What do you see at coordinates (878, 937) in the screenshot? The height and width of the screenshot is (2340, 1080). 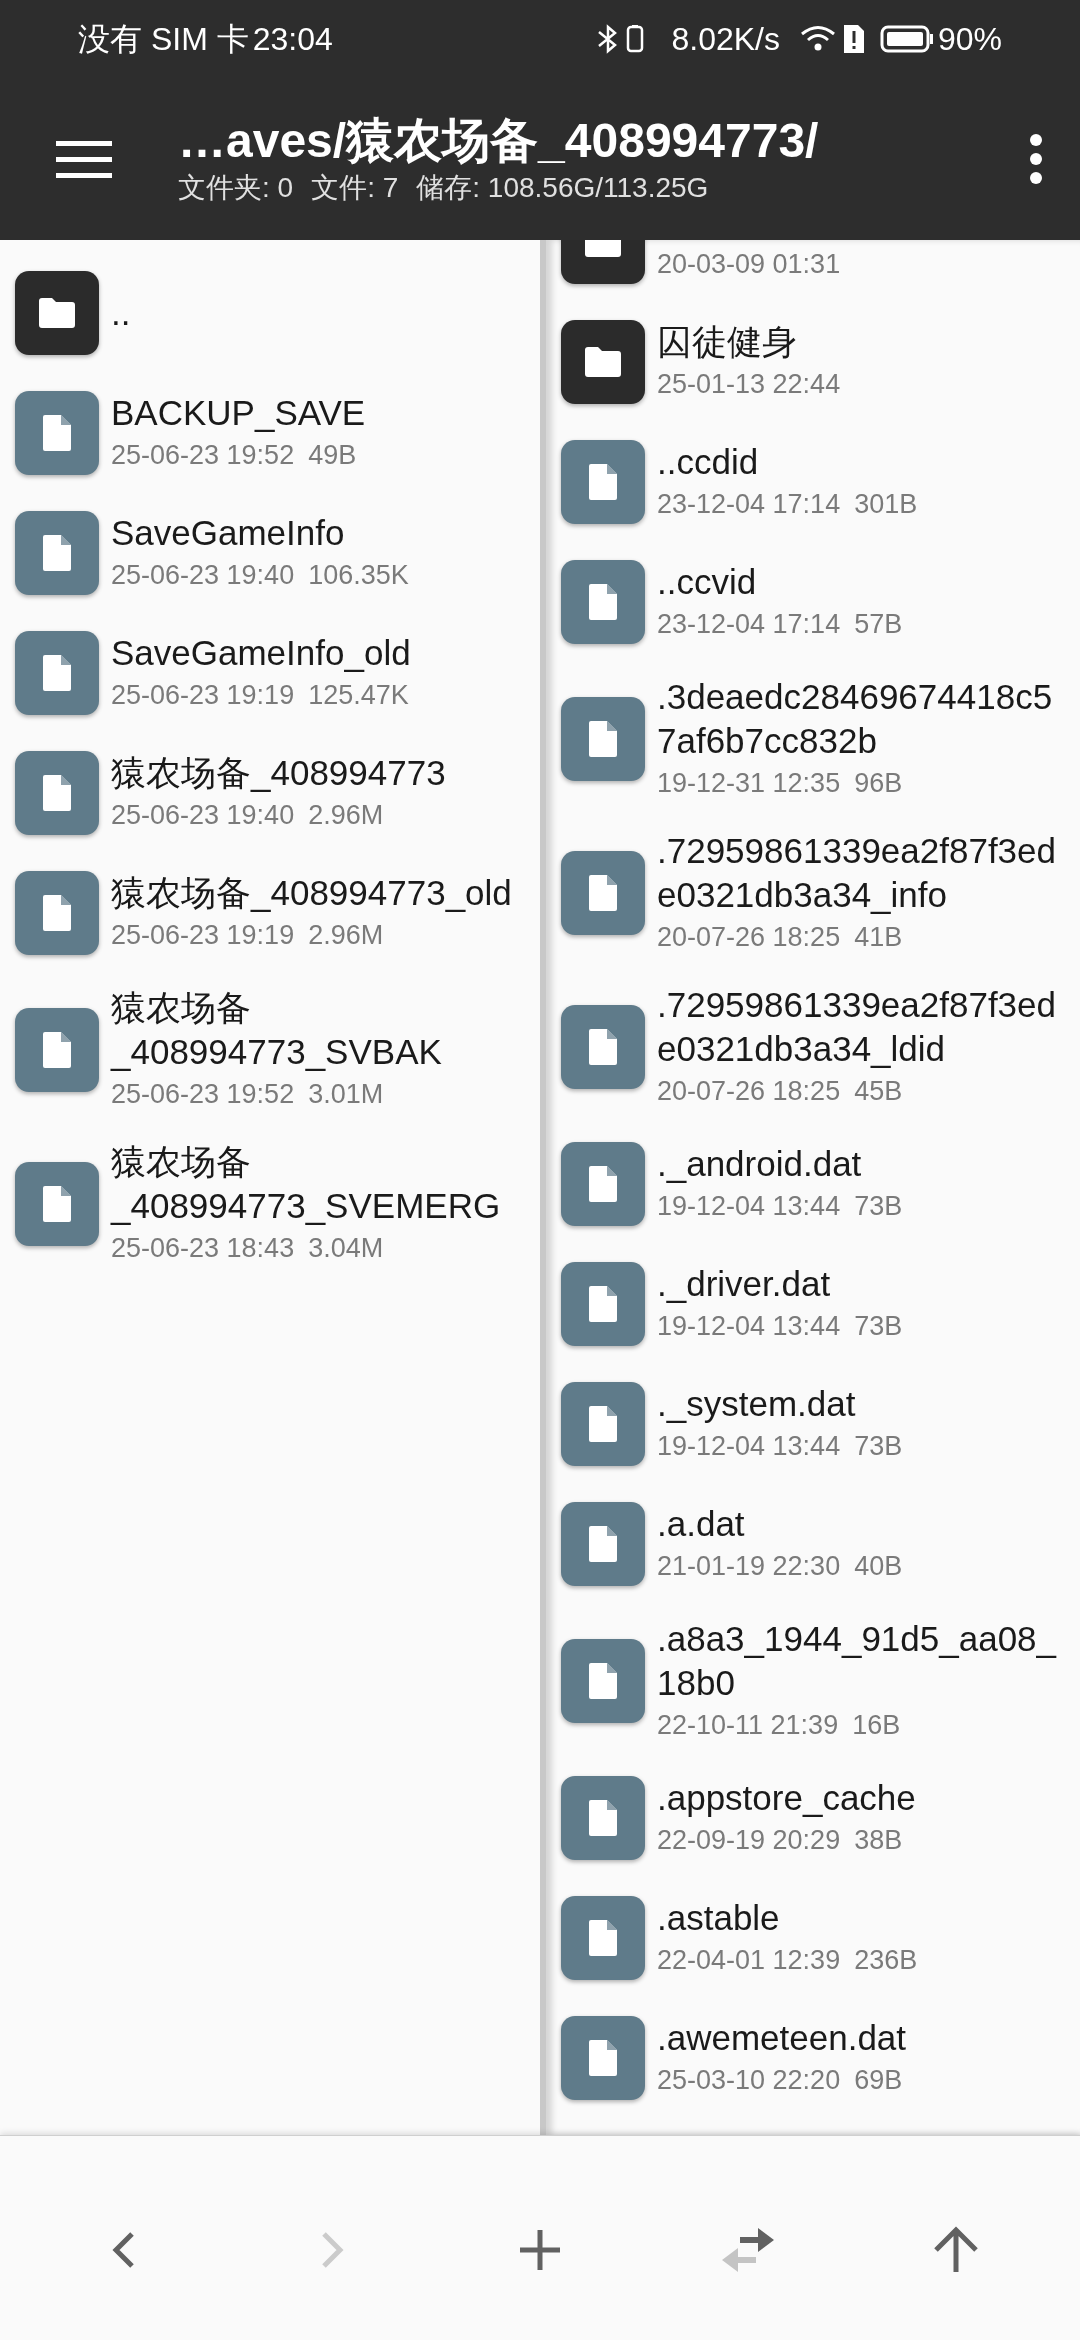 I see `file-size: 41B` at bounding box center [878, 937].